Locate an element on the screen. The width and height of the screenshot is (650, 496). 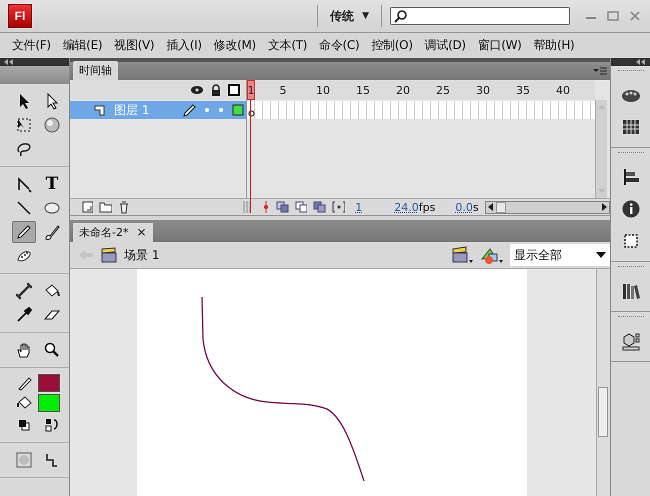
eye-icon is located at coordinates (197, 90).